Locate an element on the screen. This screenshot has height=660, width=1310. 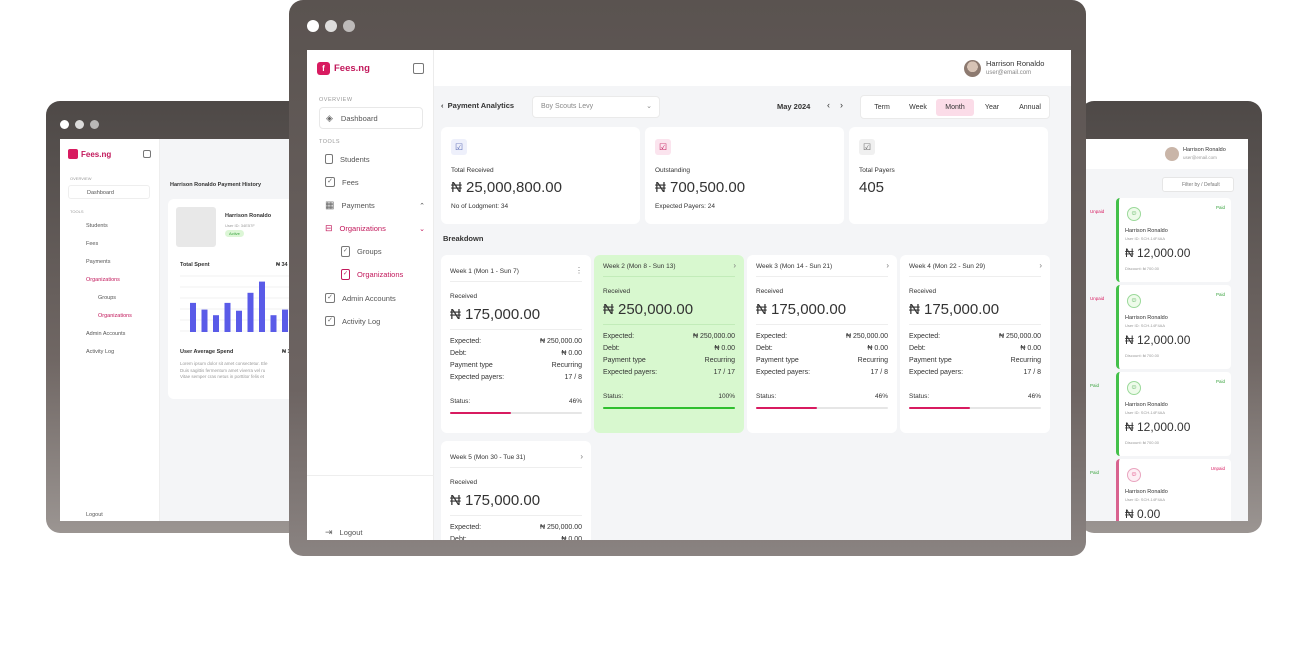
progress-fill is located at coordinates (786, 408).